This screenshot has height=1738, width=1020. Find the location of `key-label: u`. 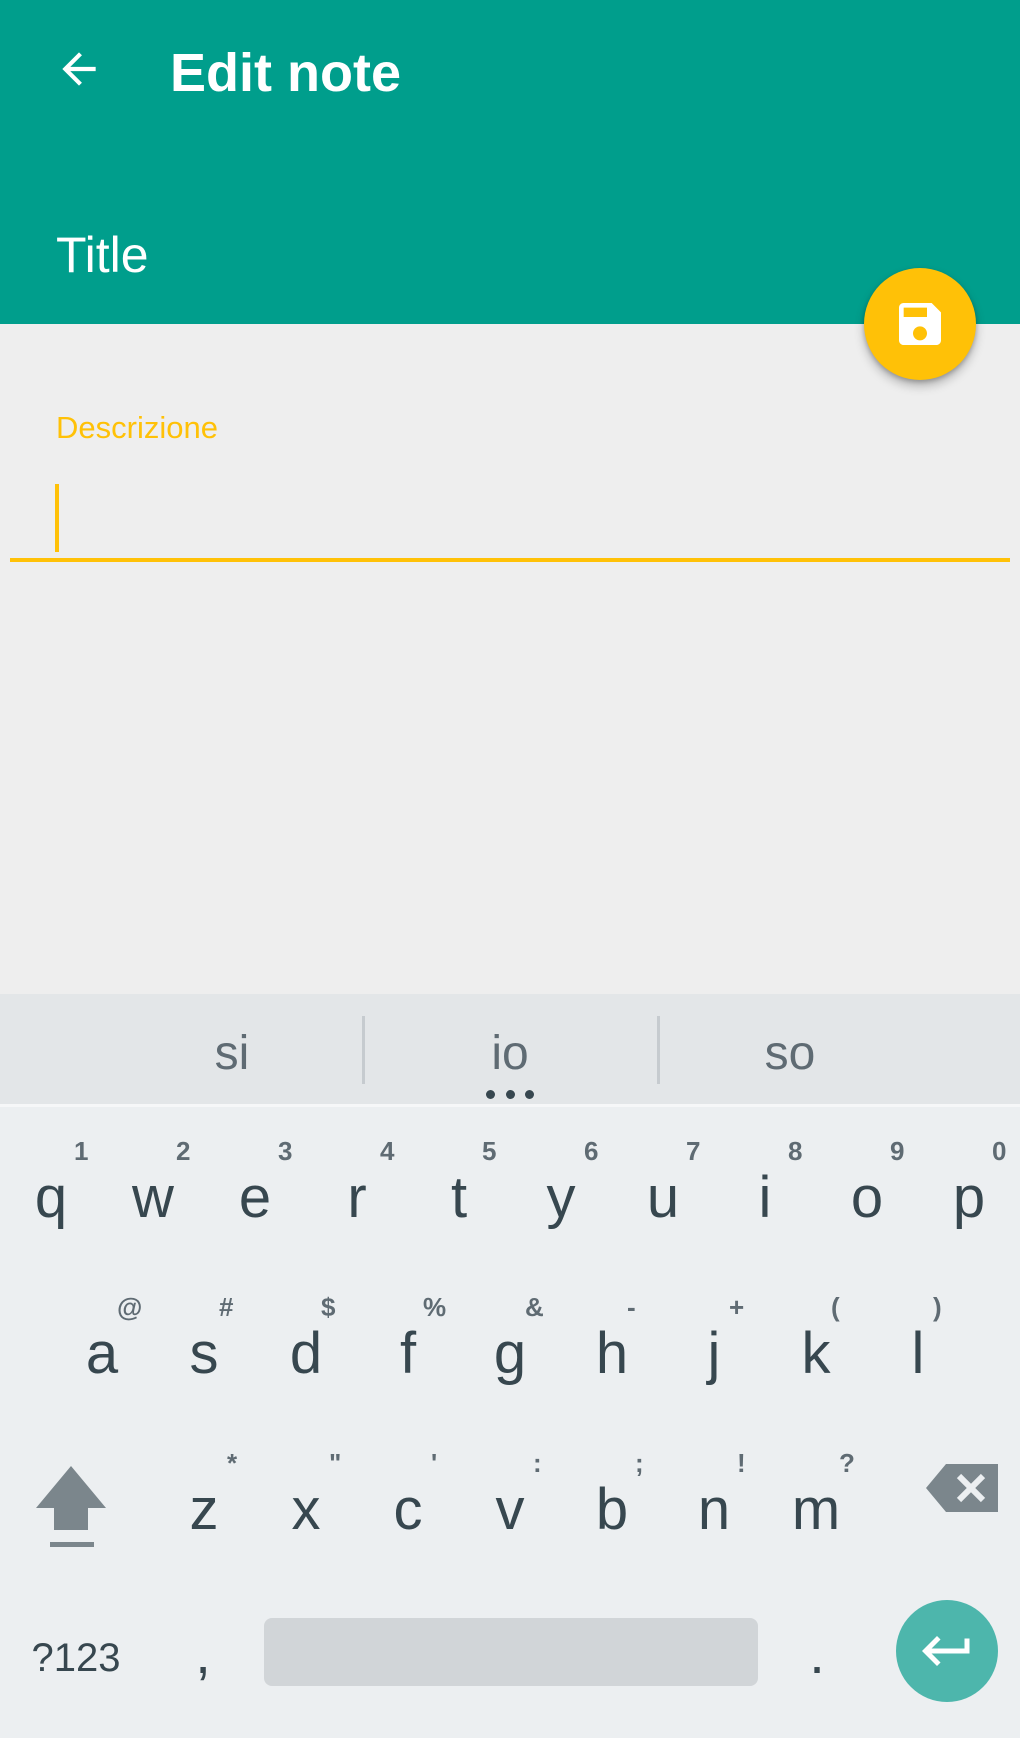

key-label: u is located at coordinates (663, 1197).